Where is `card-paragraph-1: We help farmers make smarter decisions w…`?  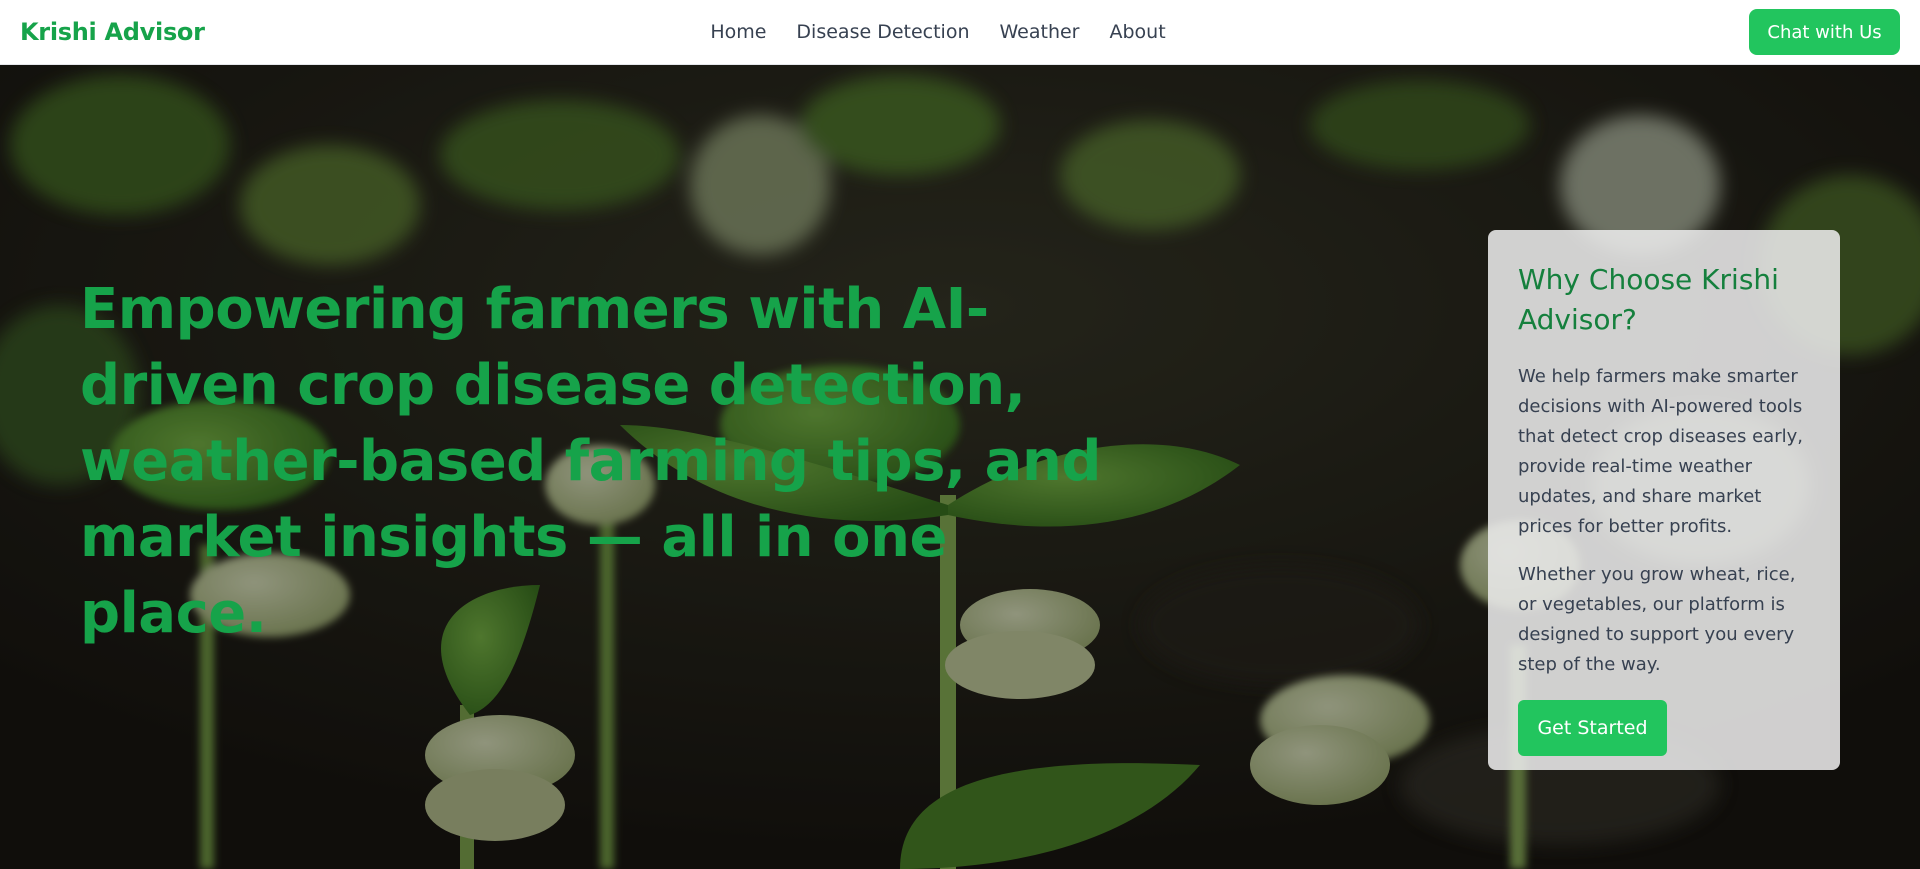 card-paragraph-1: We help farmers make smarter decisions w… is located at coordinates (1660, 451).